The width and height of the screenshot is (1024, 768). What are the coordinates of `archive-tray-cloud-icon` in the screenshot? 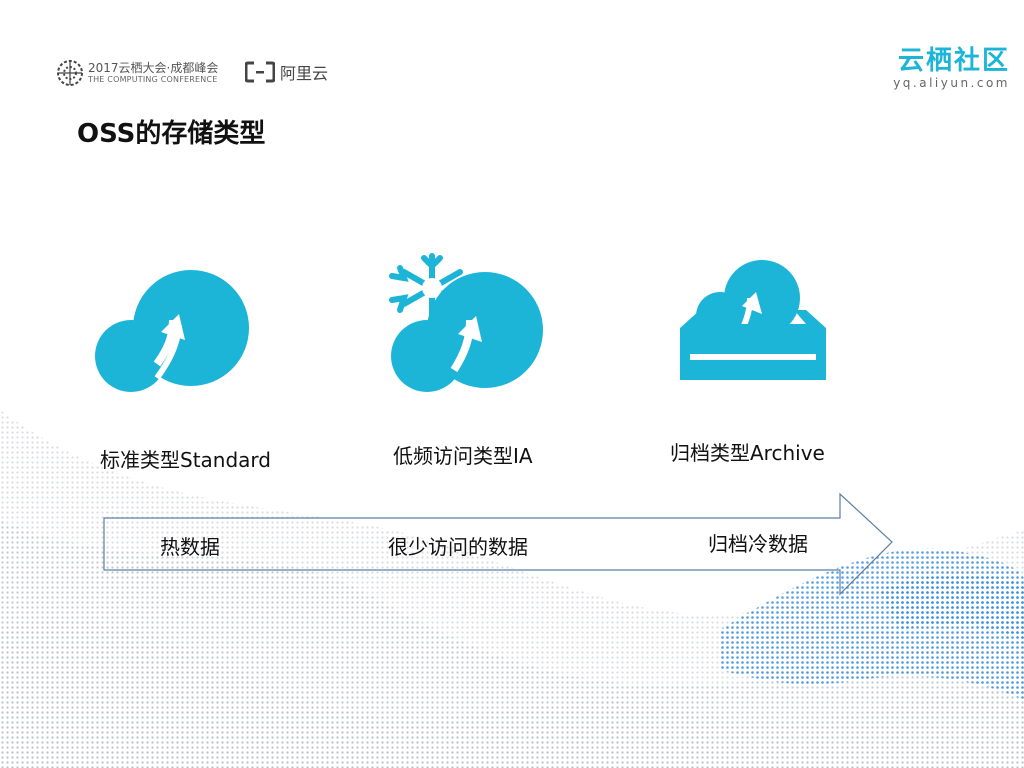 It's located at (753, 322).